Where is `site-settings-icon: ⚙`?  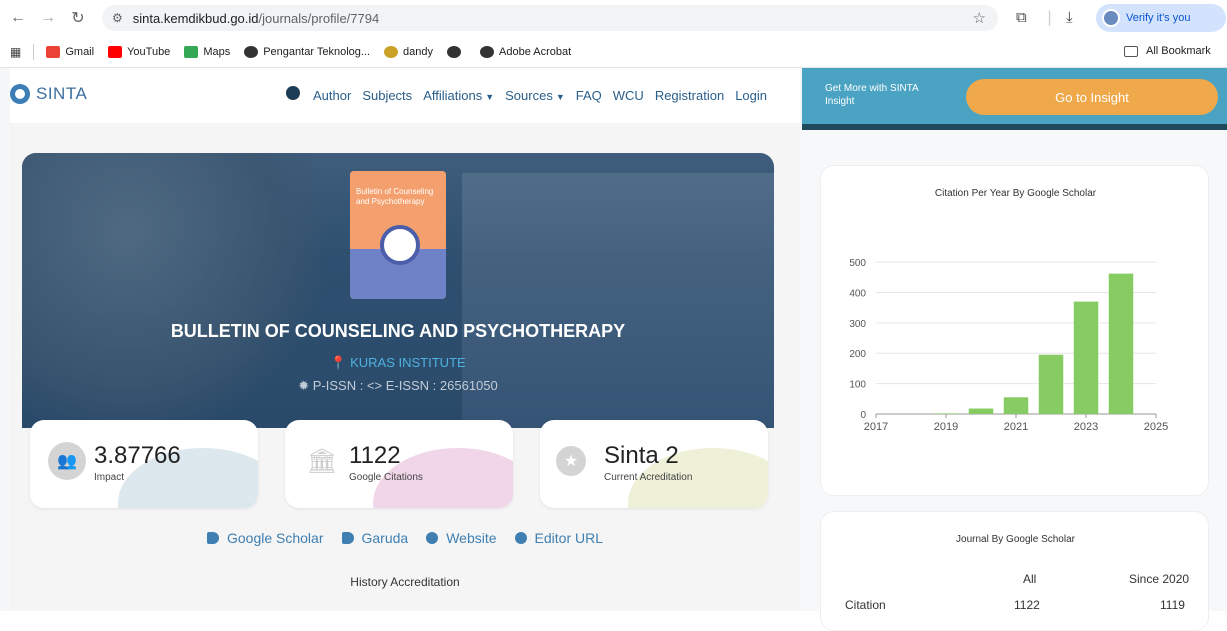 site-settings-icon: ⚙ is located at coordinates (117, 18).